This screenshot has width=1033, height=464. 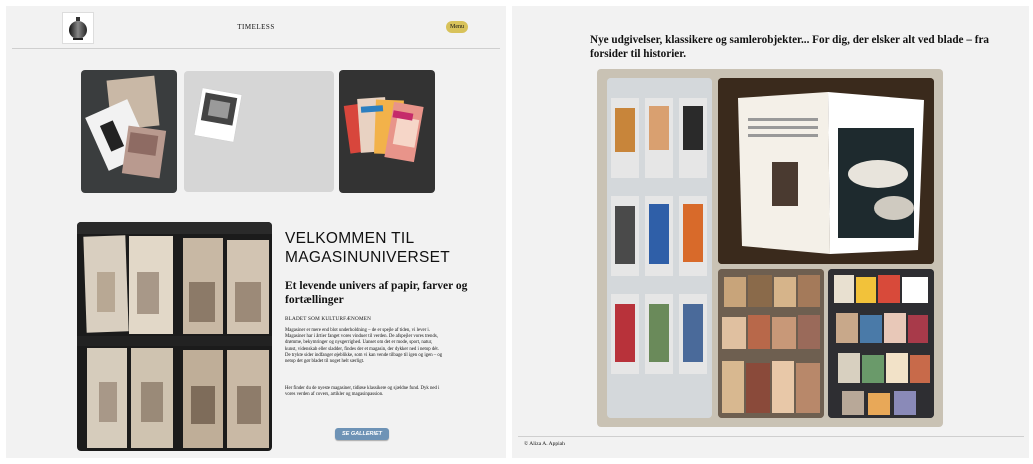 What do you see at coordinates (259, 131) in the screenshot?
I see `polaroid-magazine-photo` at bounding box center [259, 131].